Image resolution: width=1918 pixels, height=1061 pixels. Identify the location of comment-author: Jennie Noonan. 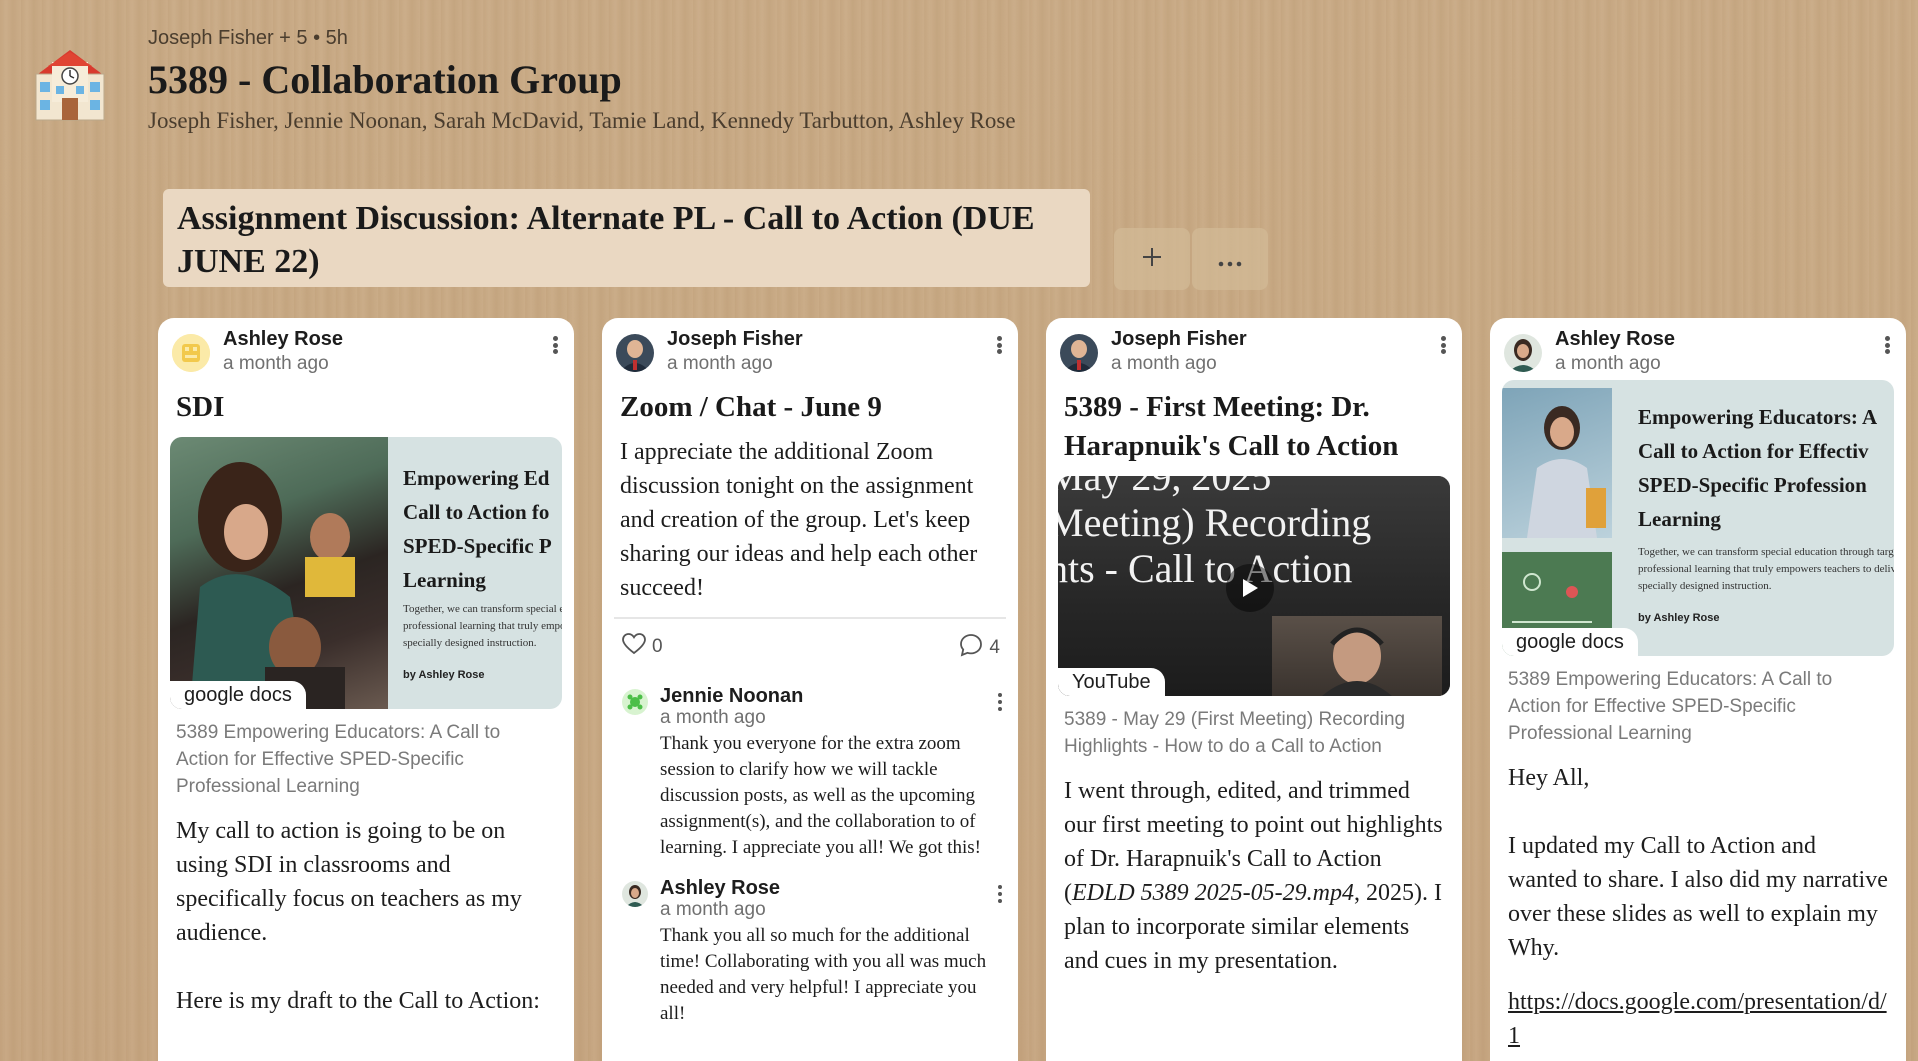
(732, 696).